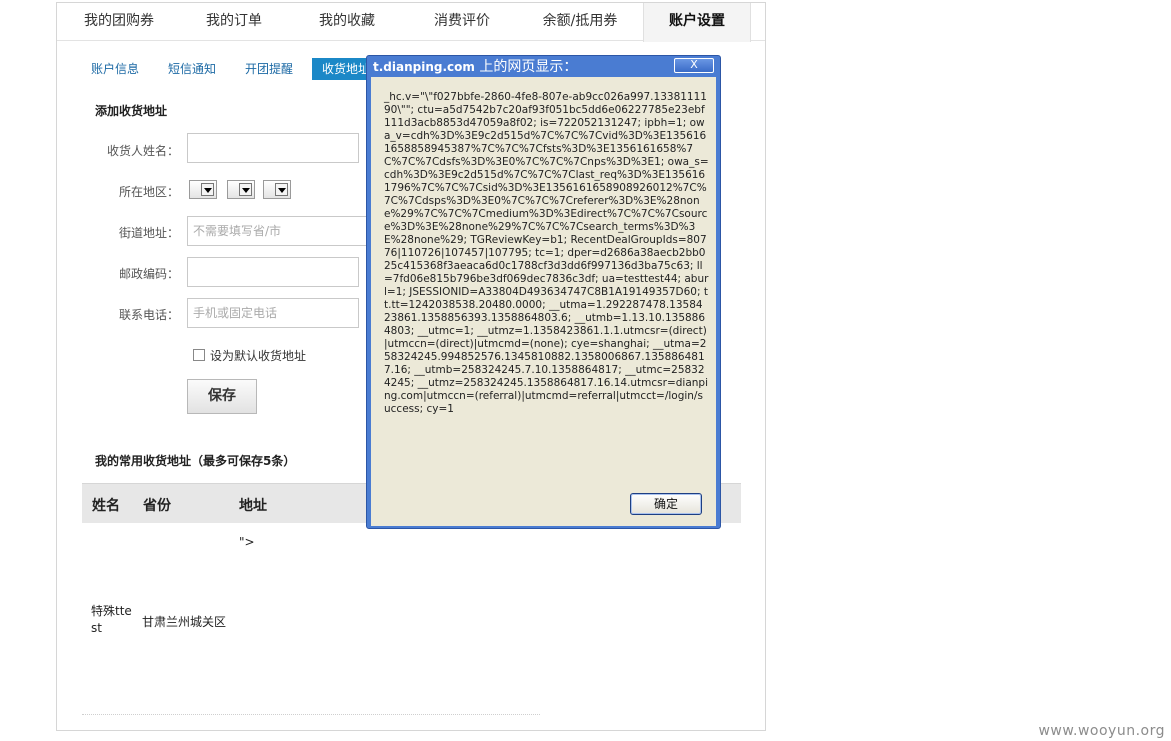 This screenshot has width=1171, height=741. Describe the element at coordinates (115, 69) in the screenshot. I see `subtab-account-info: 账户信息` at that location.